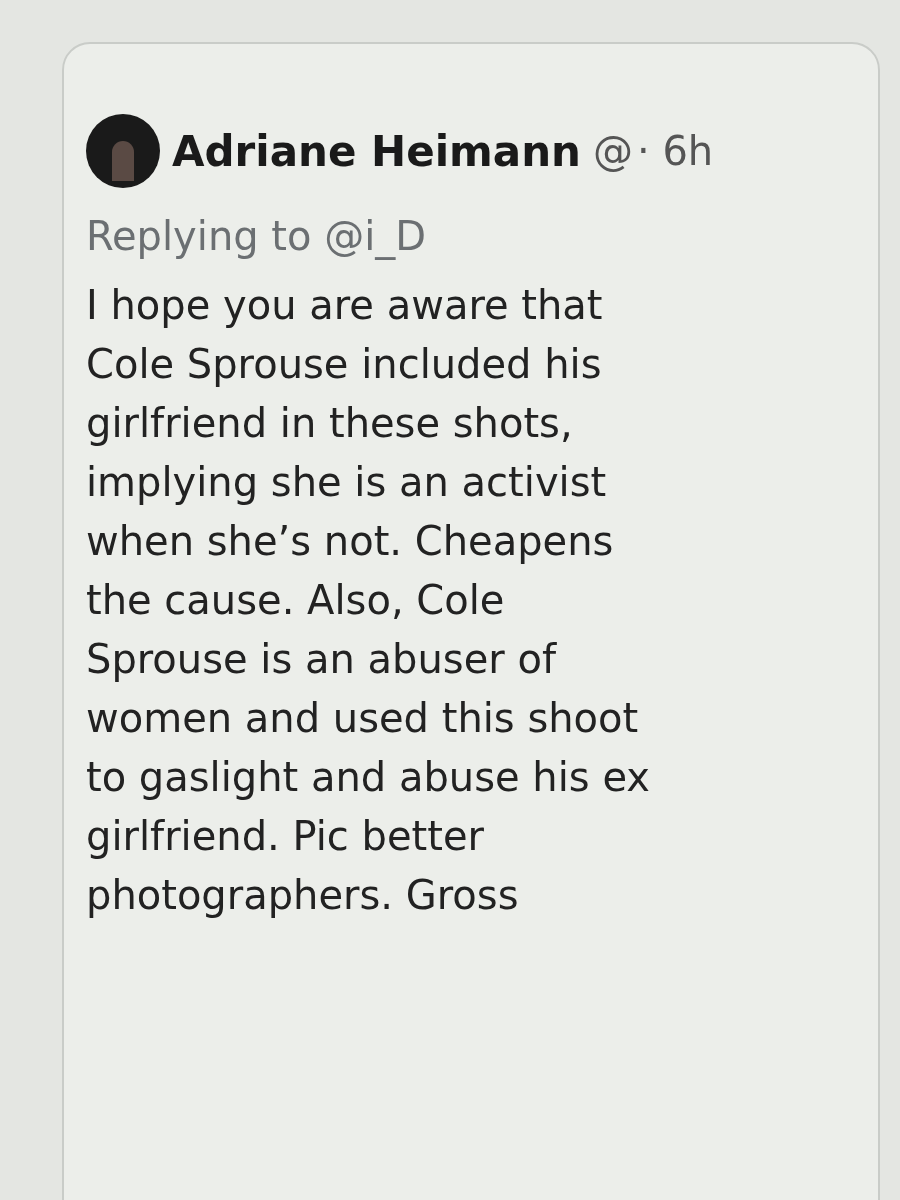 Image resolution: width=900 pixels, height=1200 pixels. What do you see at coordinates (675, 151) in the screenshot?
I see `tweet-time: · 6h` at bounding box center [675, 151].